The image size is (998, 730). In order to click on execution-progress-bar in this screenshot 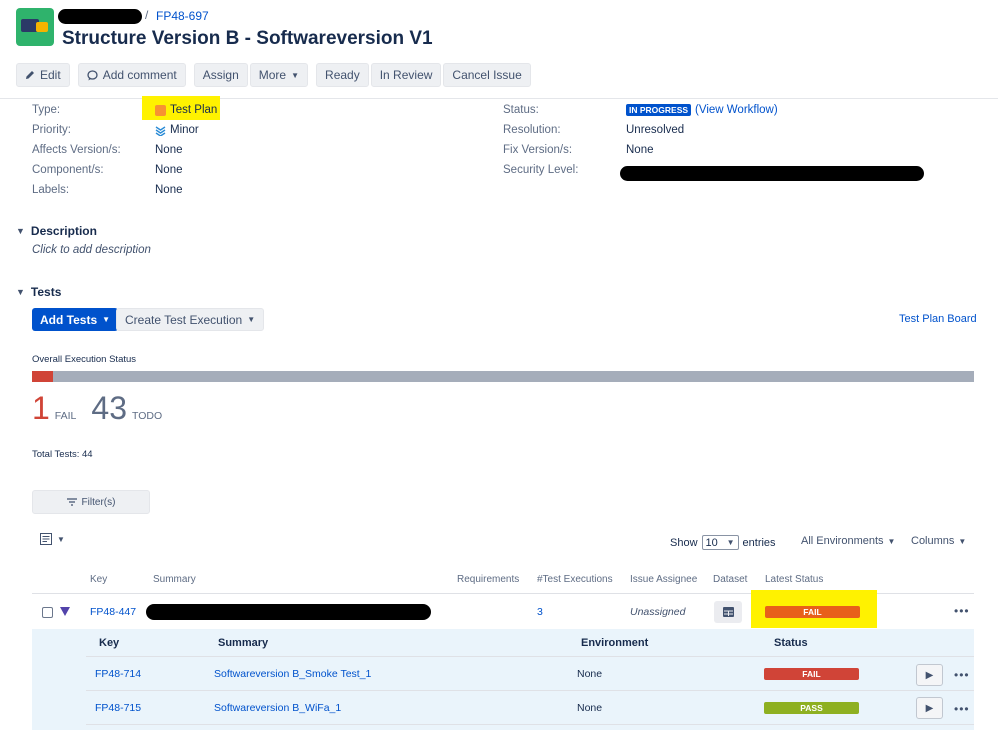, I will do `click(503, 376)`.